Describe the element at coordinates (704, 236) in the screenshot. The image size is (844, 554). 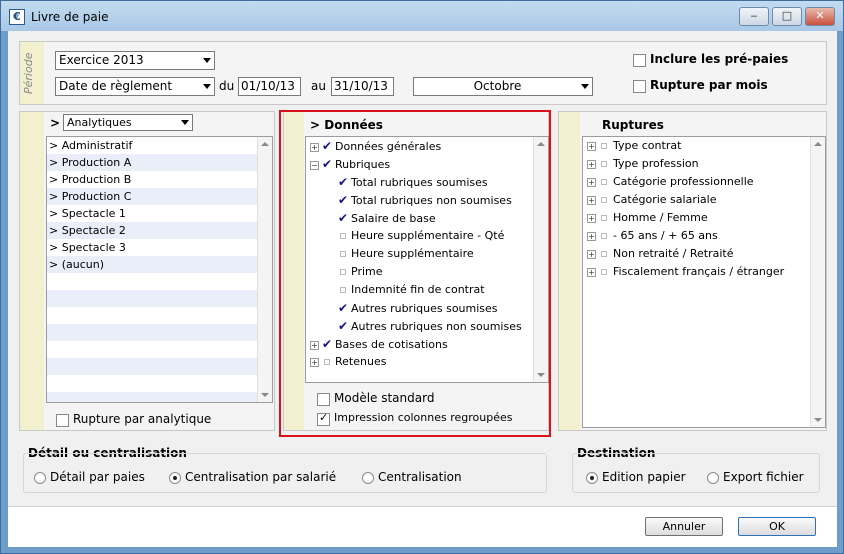
I see `tree-item: + - 65 ans / + 65 ans` at that location.